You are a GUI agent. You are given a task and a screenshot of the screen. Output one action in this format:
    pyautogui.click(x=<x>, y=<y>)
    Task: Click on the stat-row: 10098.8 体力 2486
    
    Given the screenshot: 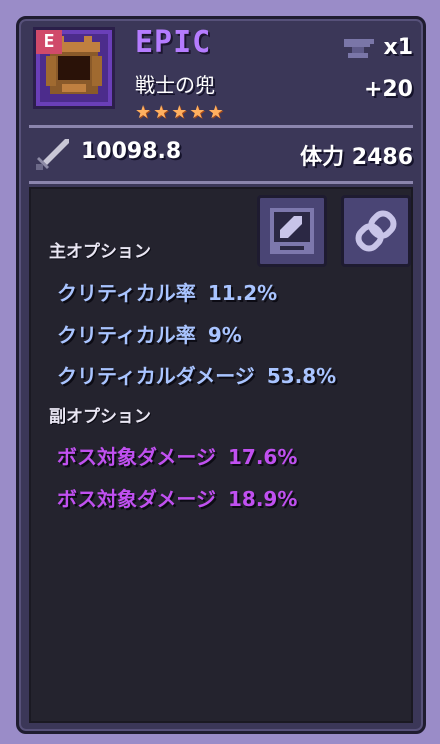 What is the action you would take?
    pyautogui.click(x=224, y=155)
    